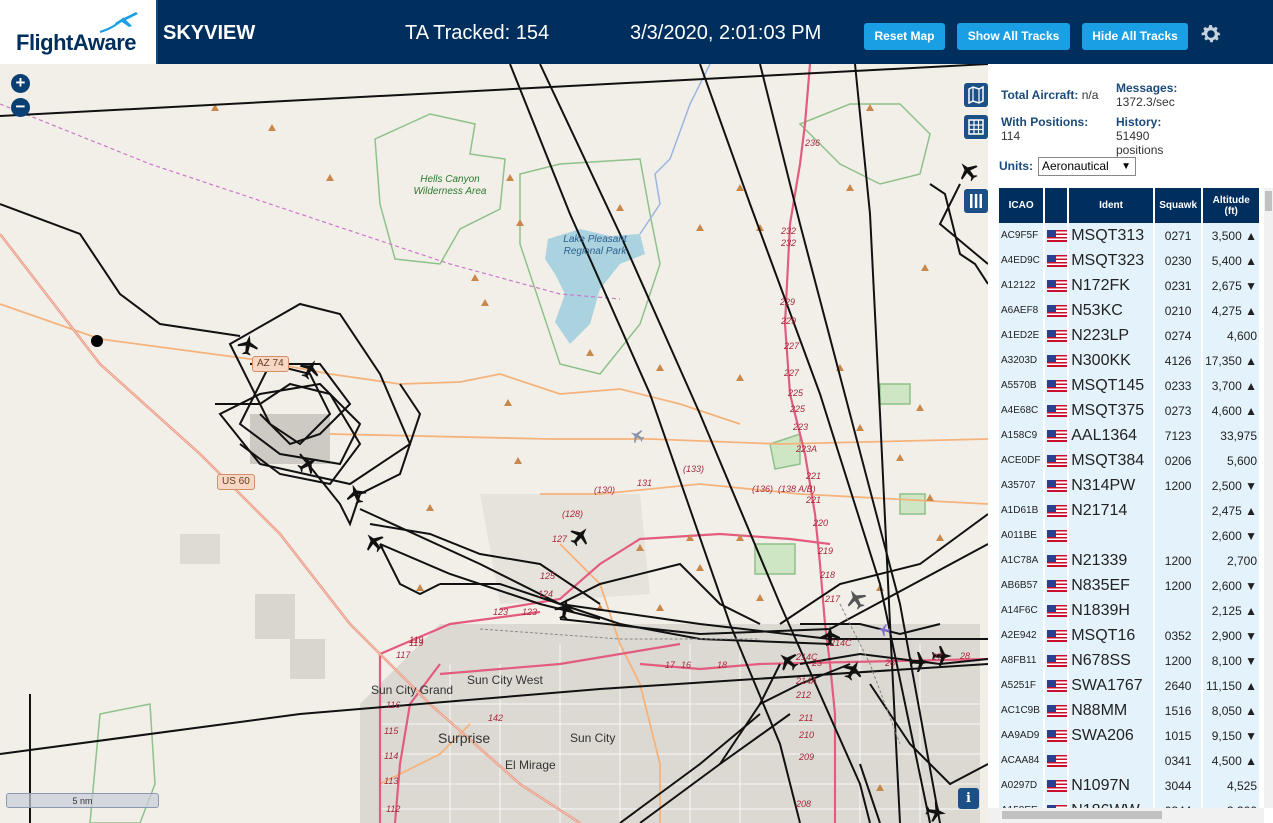  What do you see at coordinates (1178, 710) in the screenshot?
I see `row-squawk: 1516` at bounding box center [1178, 710].